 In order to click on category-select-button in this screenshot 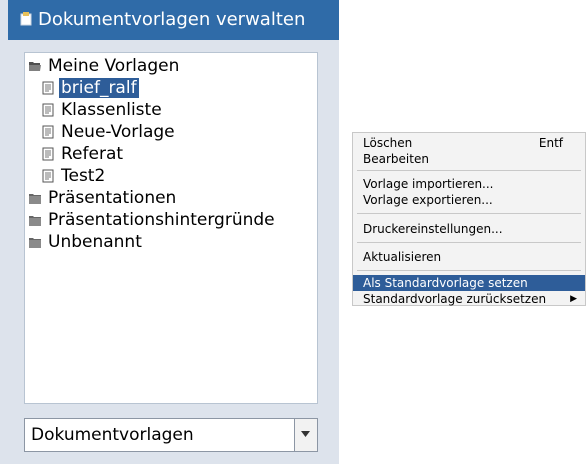, I will do `click(305, 435)`.